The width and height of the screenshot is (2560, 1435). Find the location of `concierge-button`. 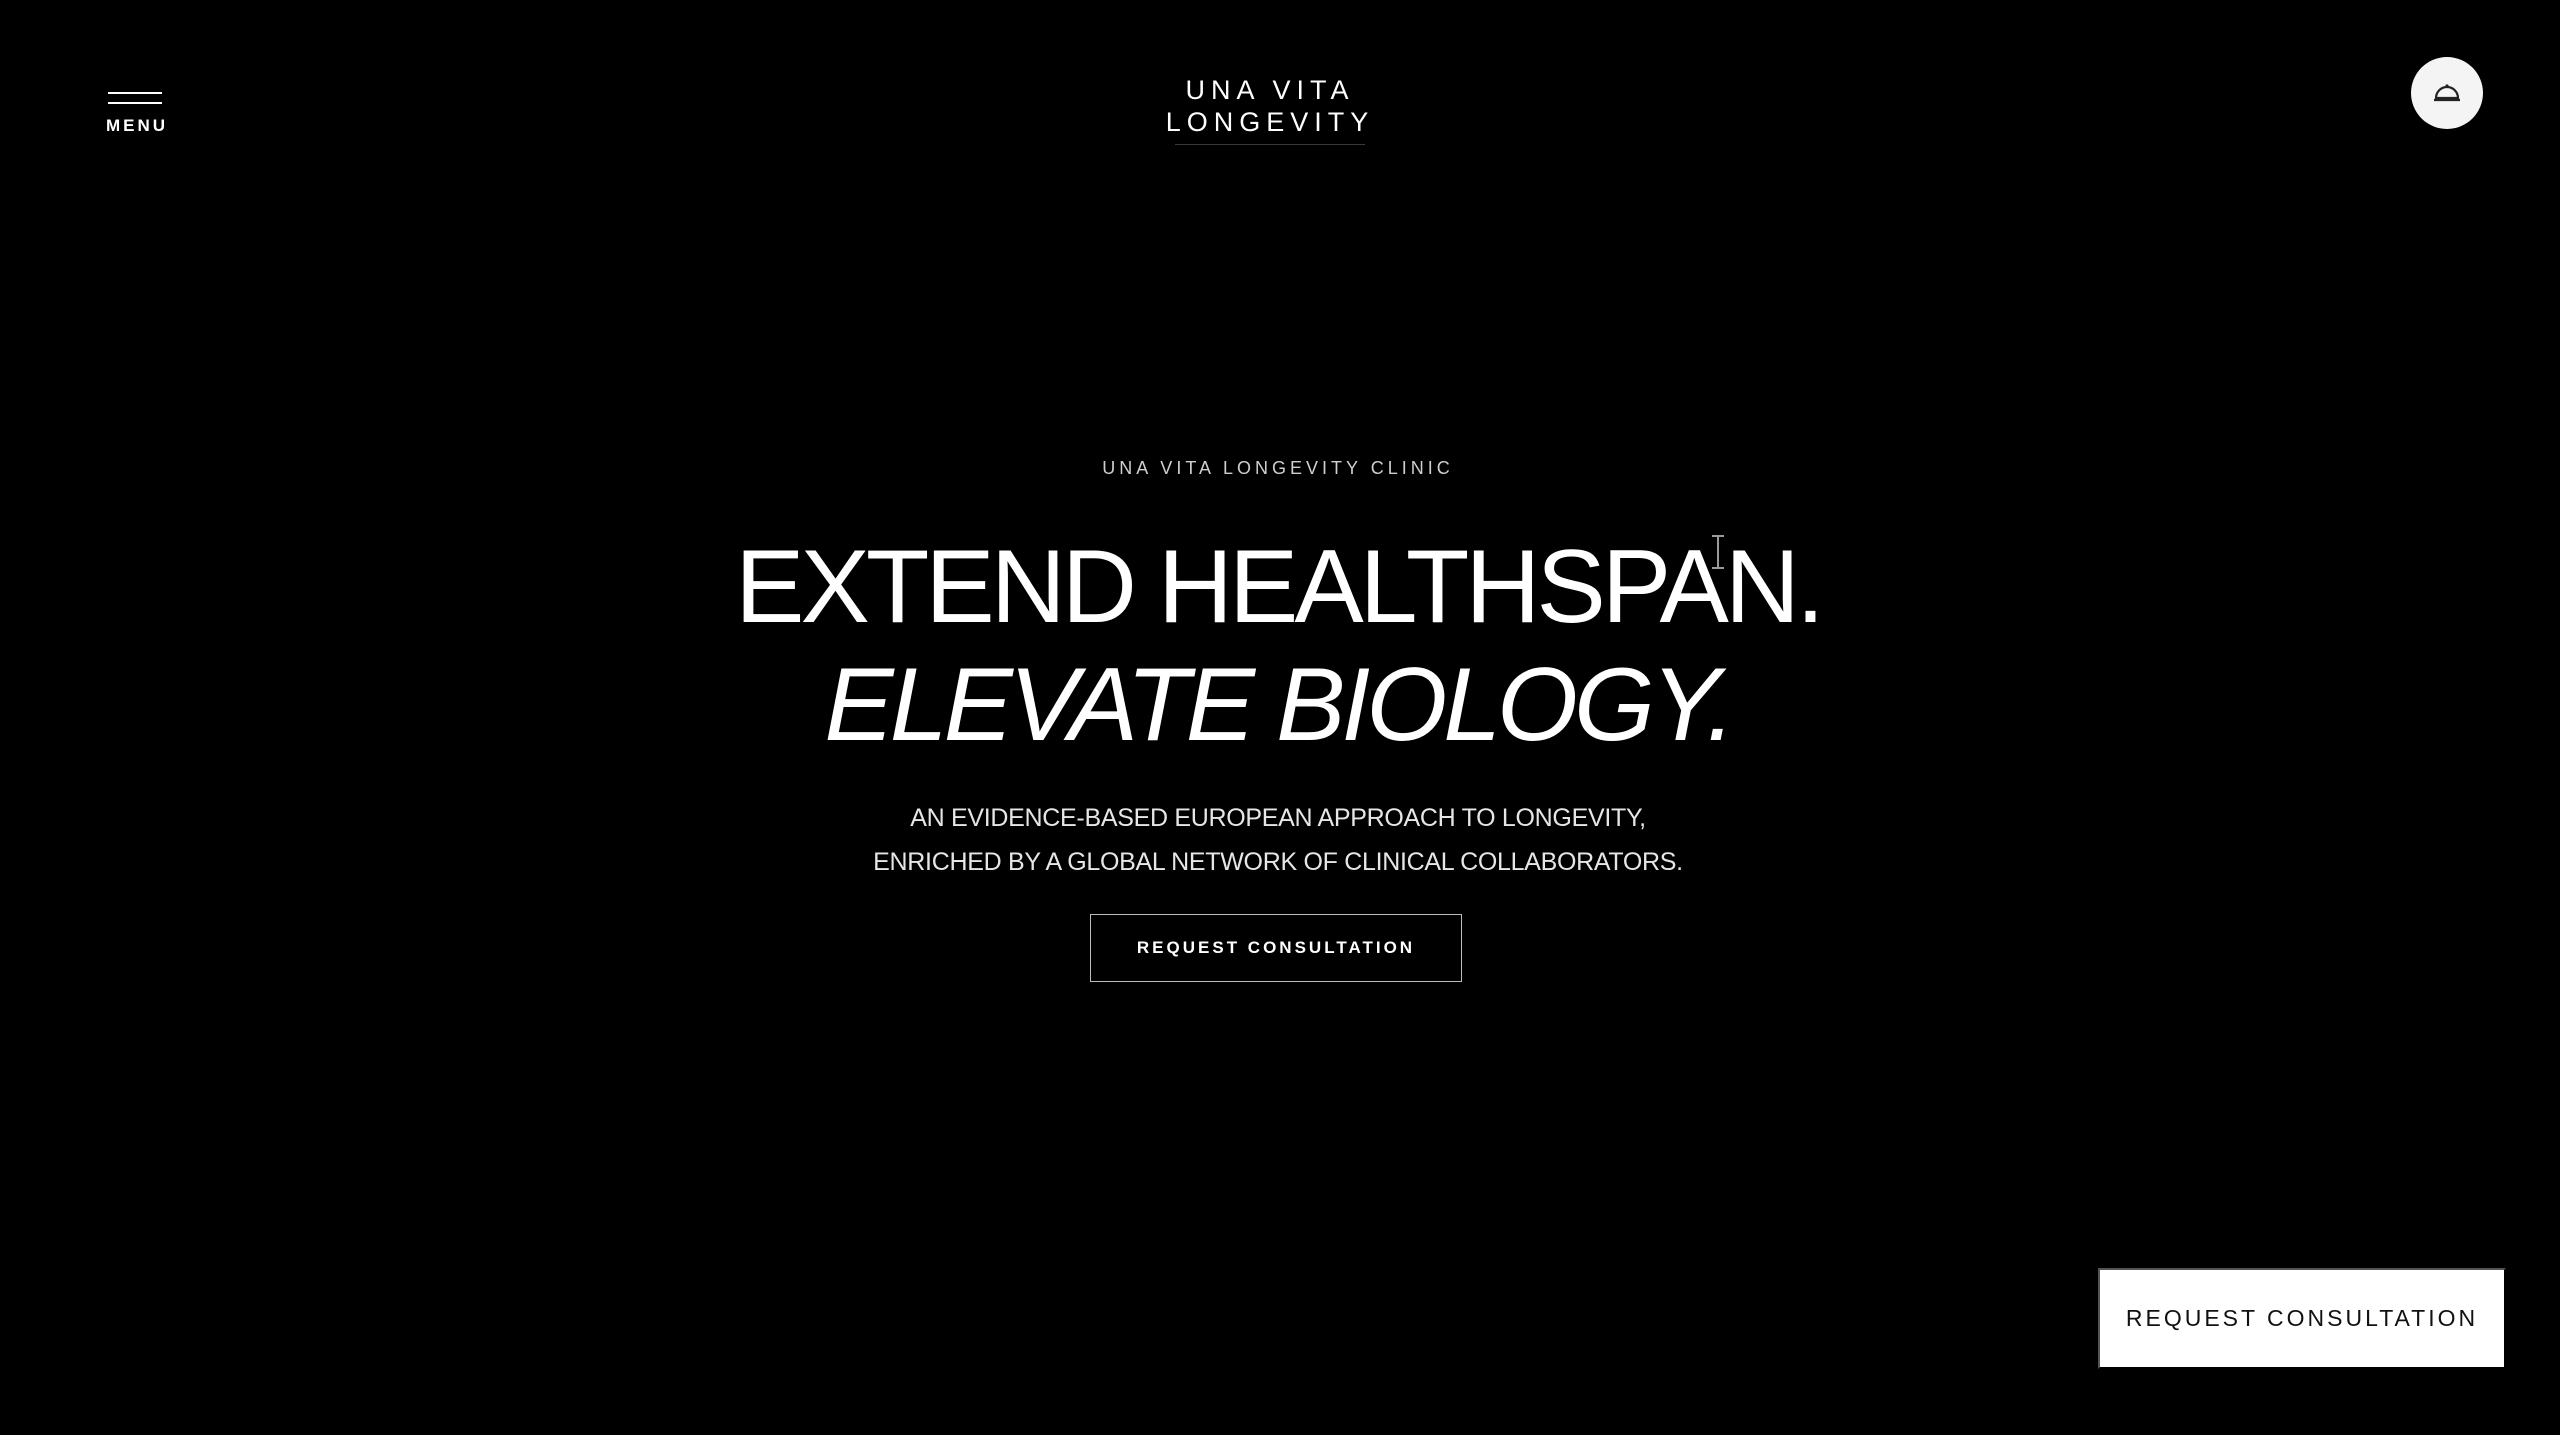

concierge-button is located at coordinates (2447, 93).